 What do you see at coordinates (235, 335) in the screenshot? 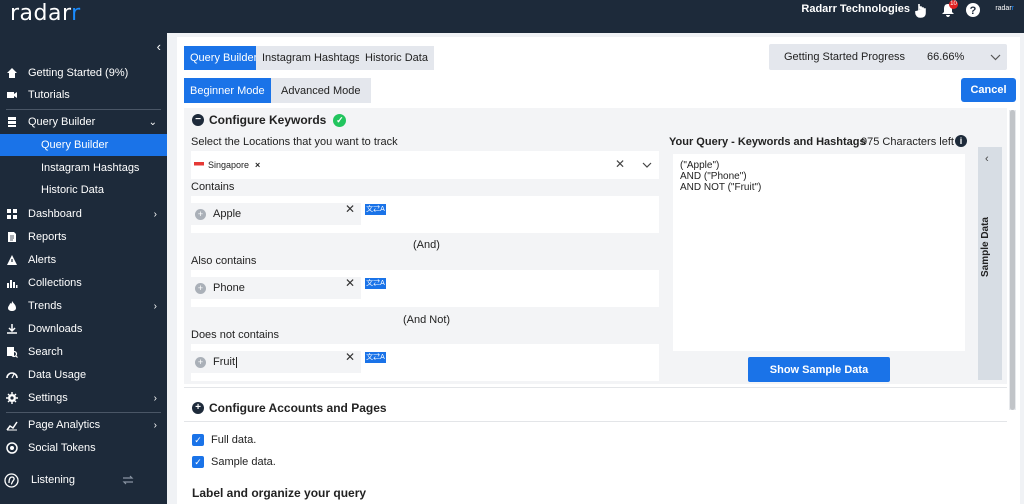
I see `does-not-contain-label: Does not contains` at bounding box center [235, 335].